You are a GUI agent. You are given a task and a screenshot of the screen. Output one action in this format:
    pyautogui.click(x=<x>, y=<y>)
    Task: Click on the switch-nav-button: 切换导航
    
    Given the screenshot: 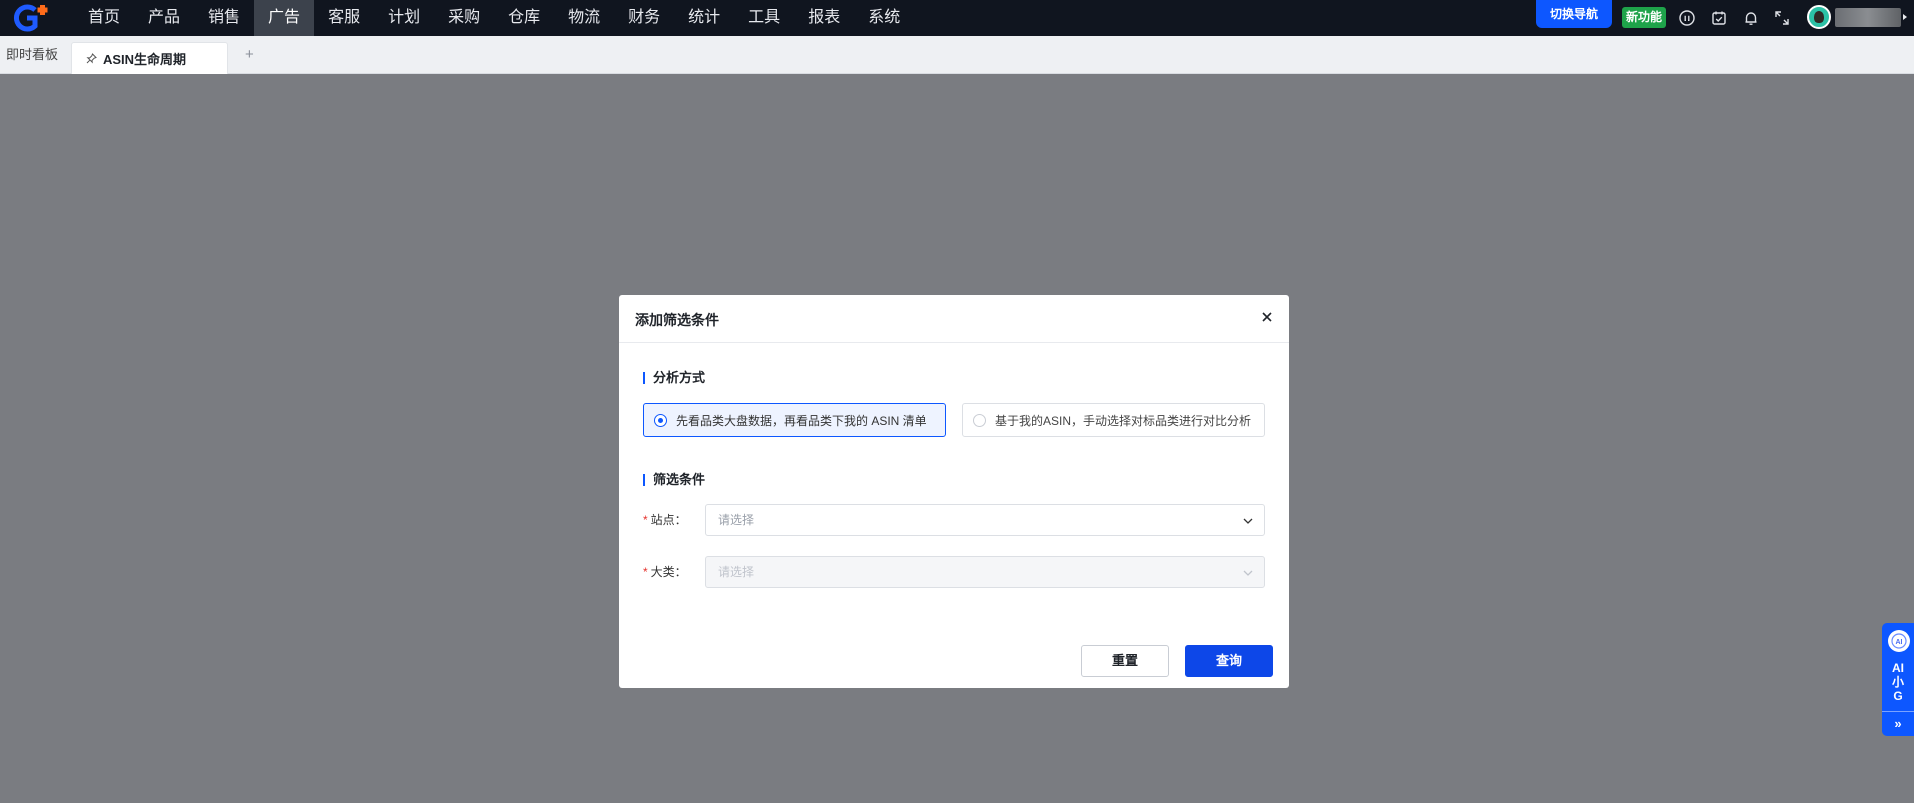 What is the action you would take?
    pyautogui.click(x=1574, y=14)
    